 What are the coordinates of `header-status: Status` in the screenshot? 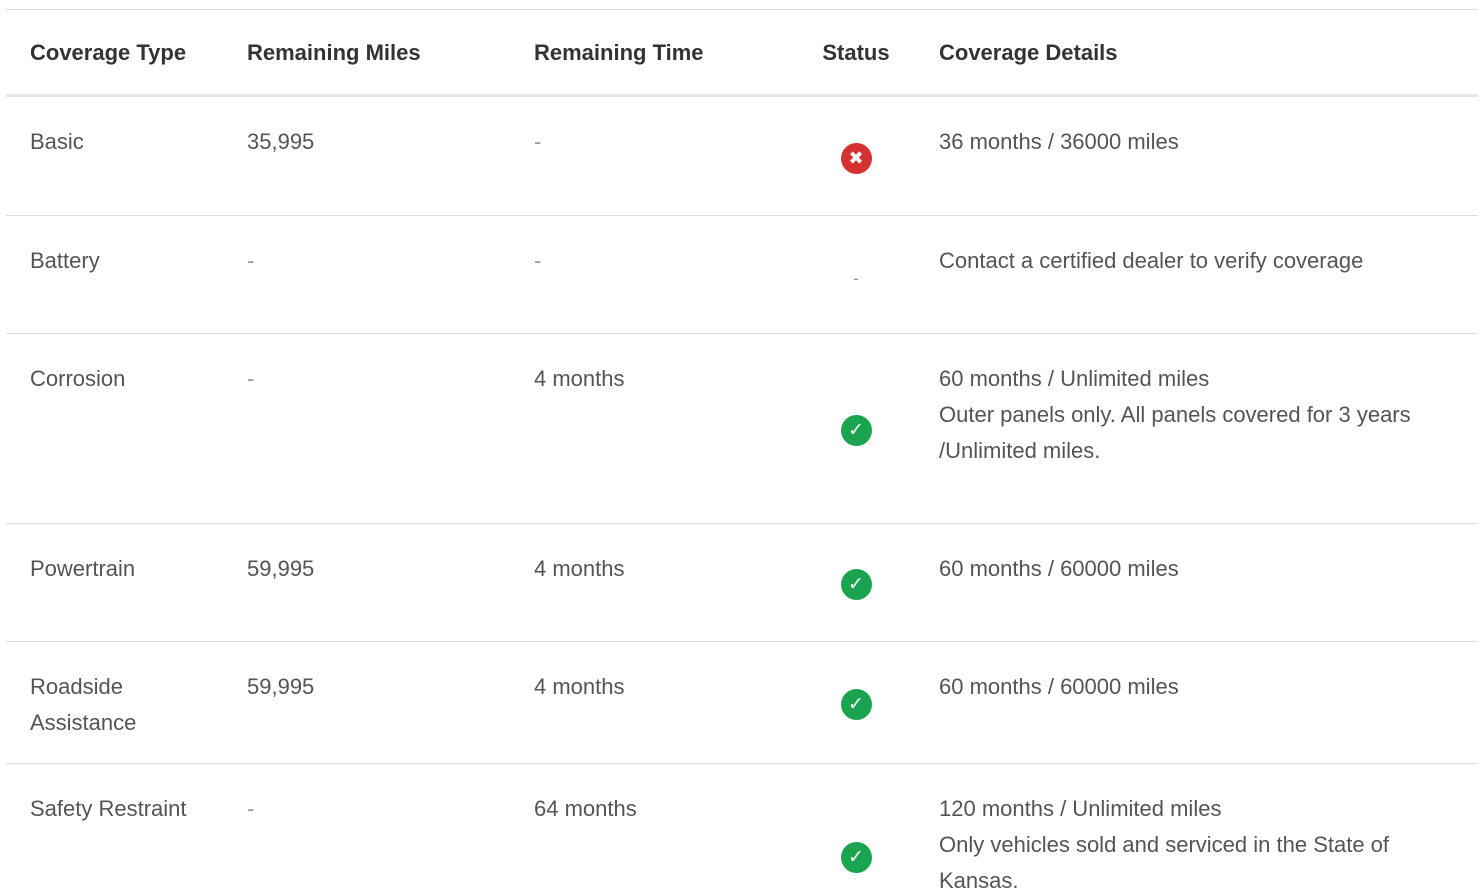 It's located at (856, 52).